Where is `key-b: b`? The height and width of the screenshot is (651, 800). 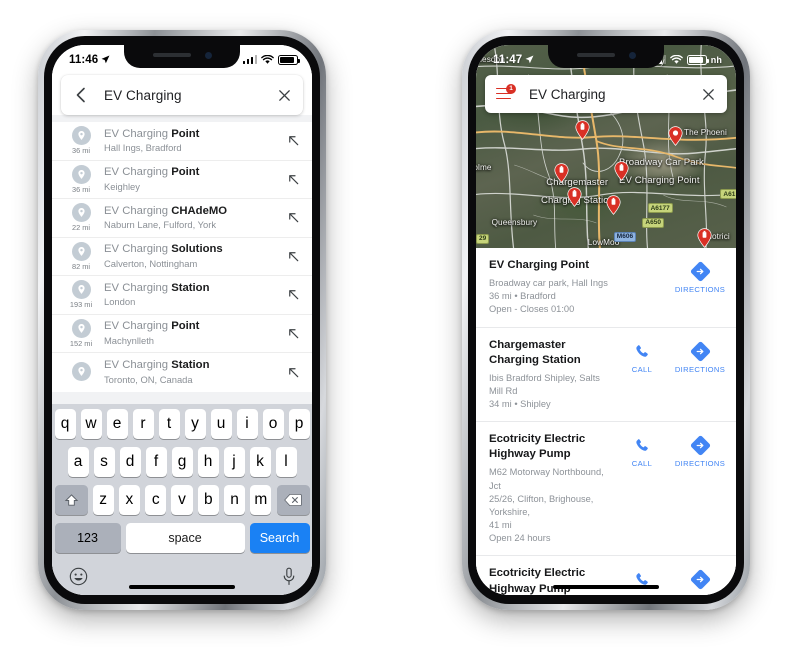
key-b: b is located at coordinates (208, 500).